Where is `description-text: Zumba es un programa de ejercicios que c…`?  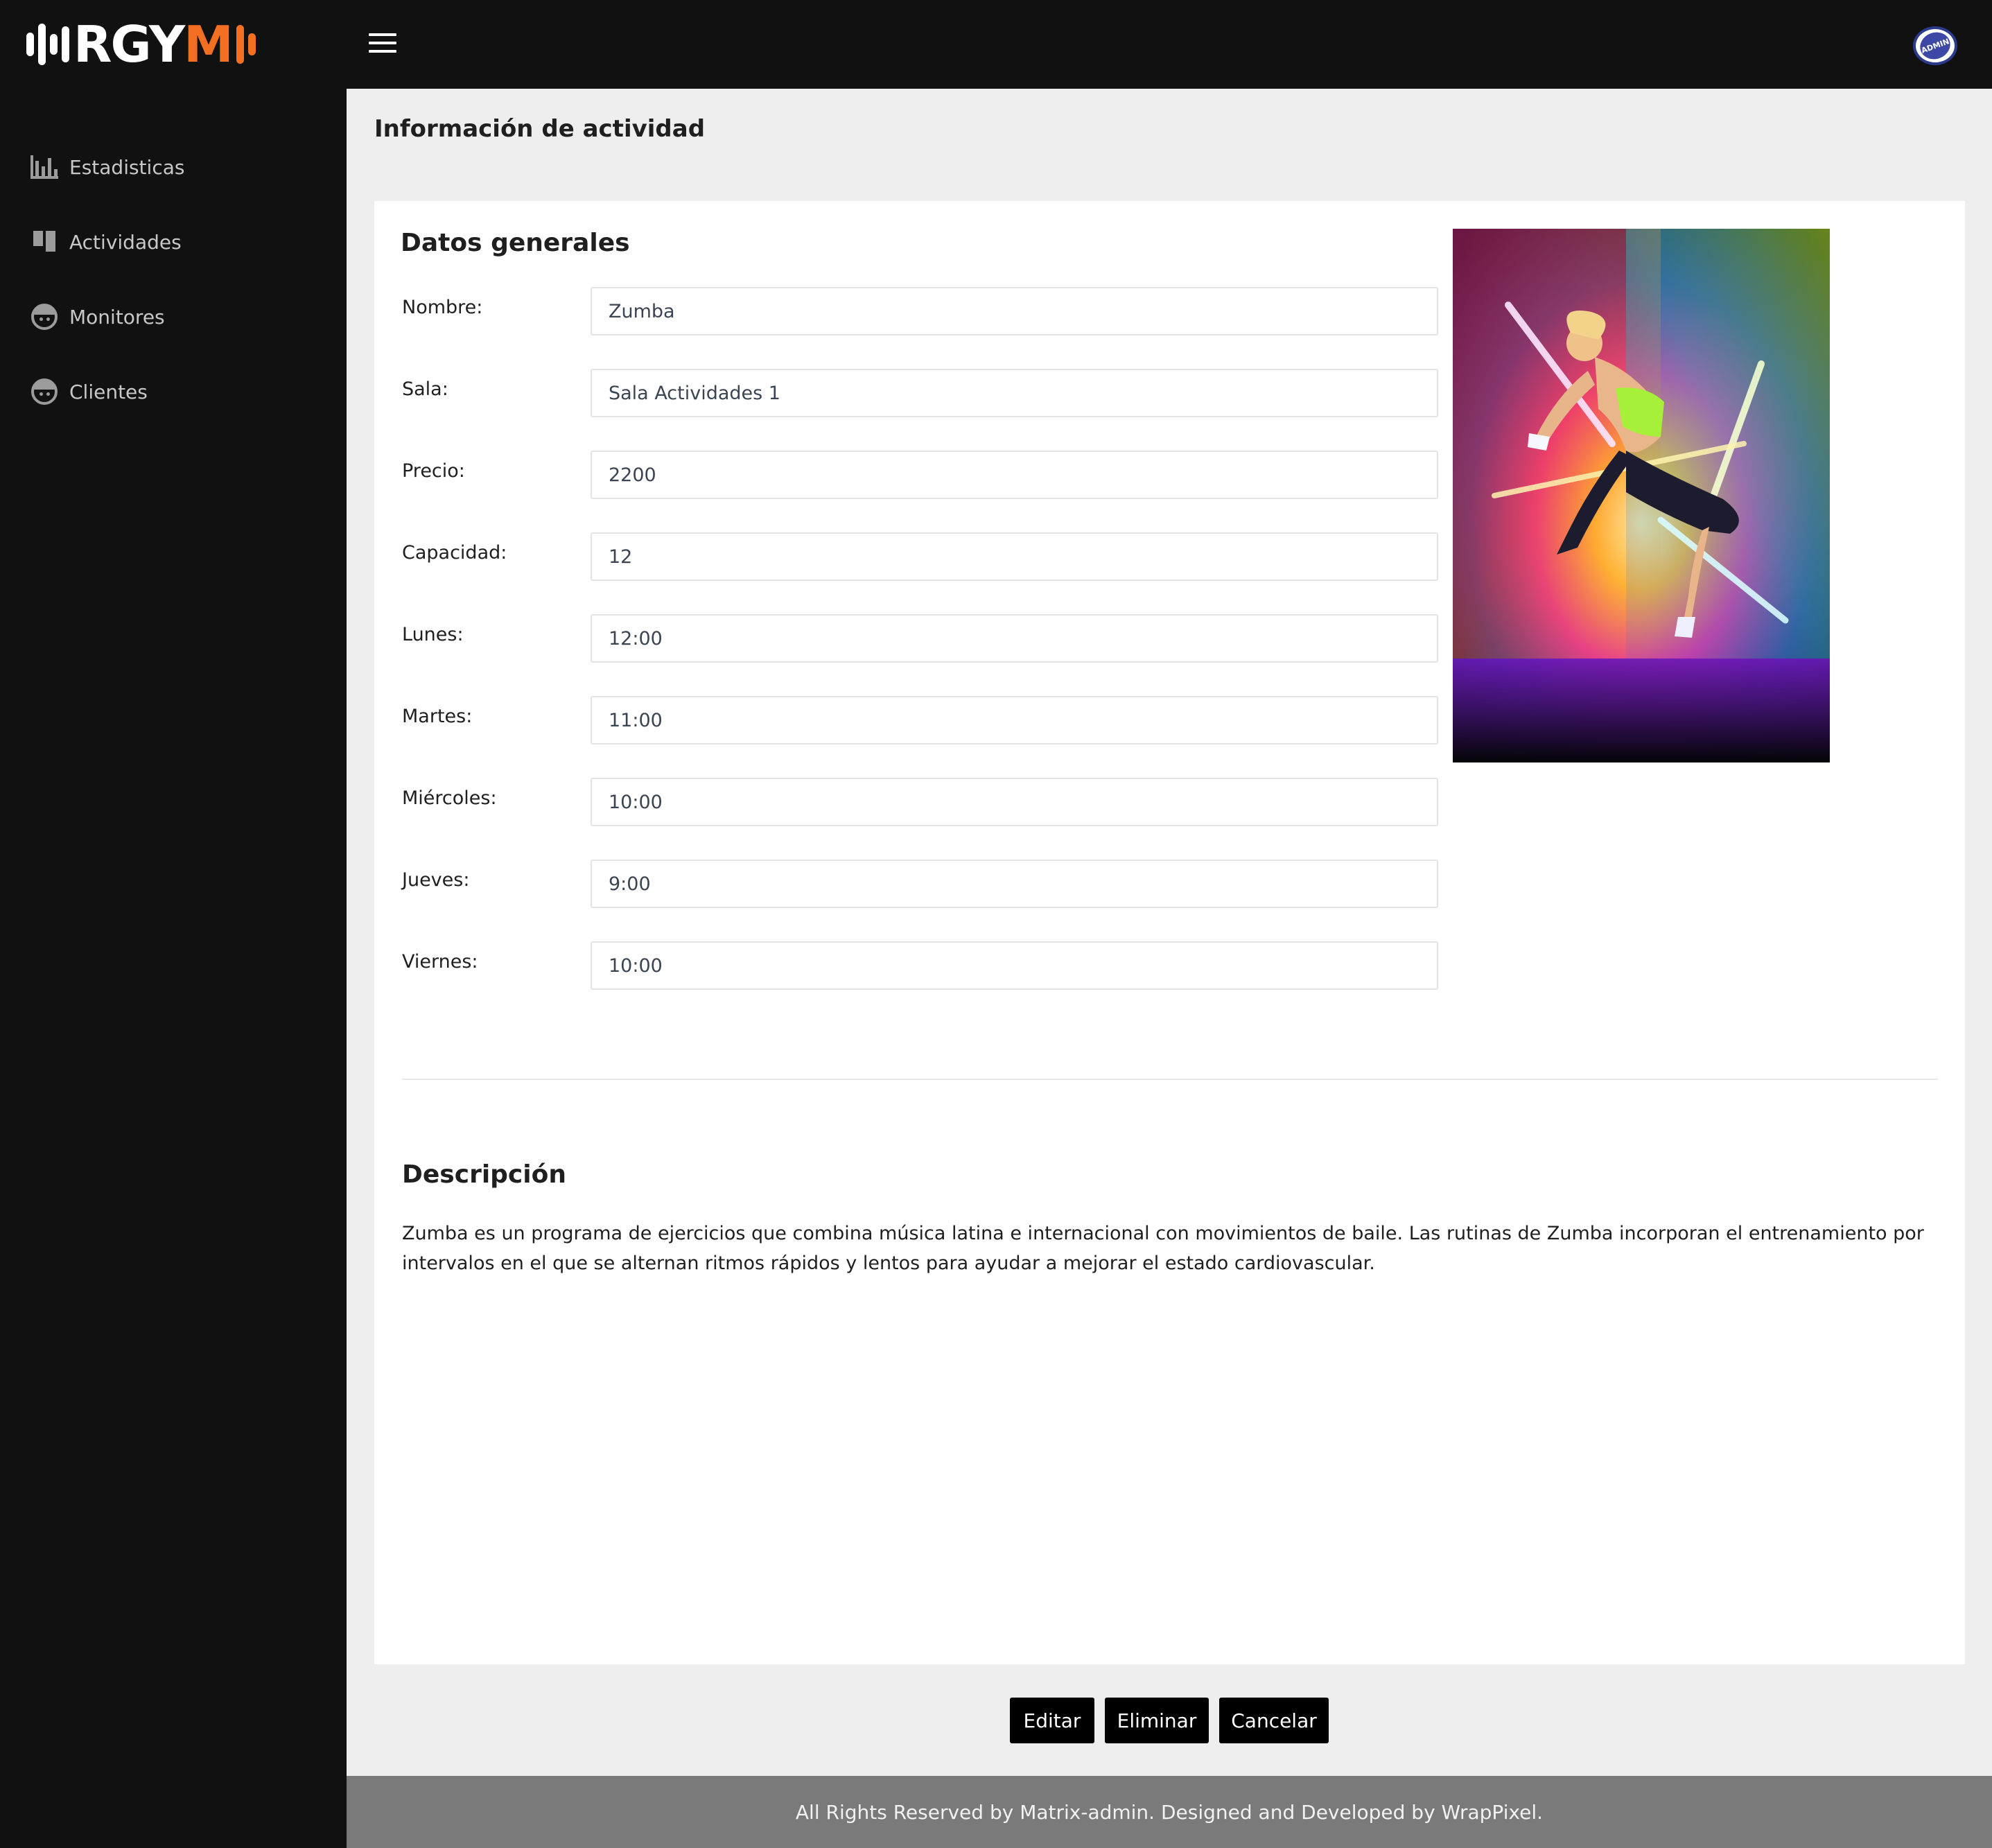
description-text: Zumba es un programa de ejercicios que c… is located at coordinates (1163, 1249).